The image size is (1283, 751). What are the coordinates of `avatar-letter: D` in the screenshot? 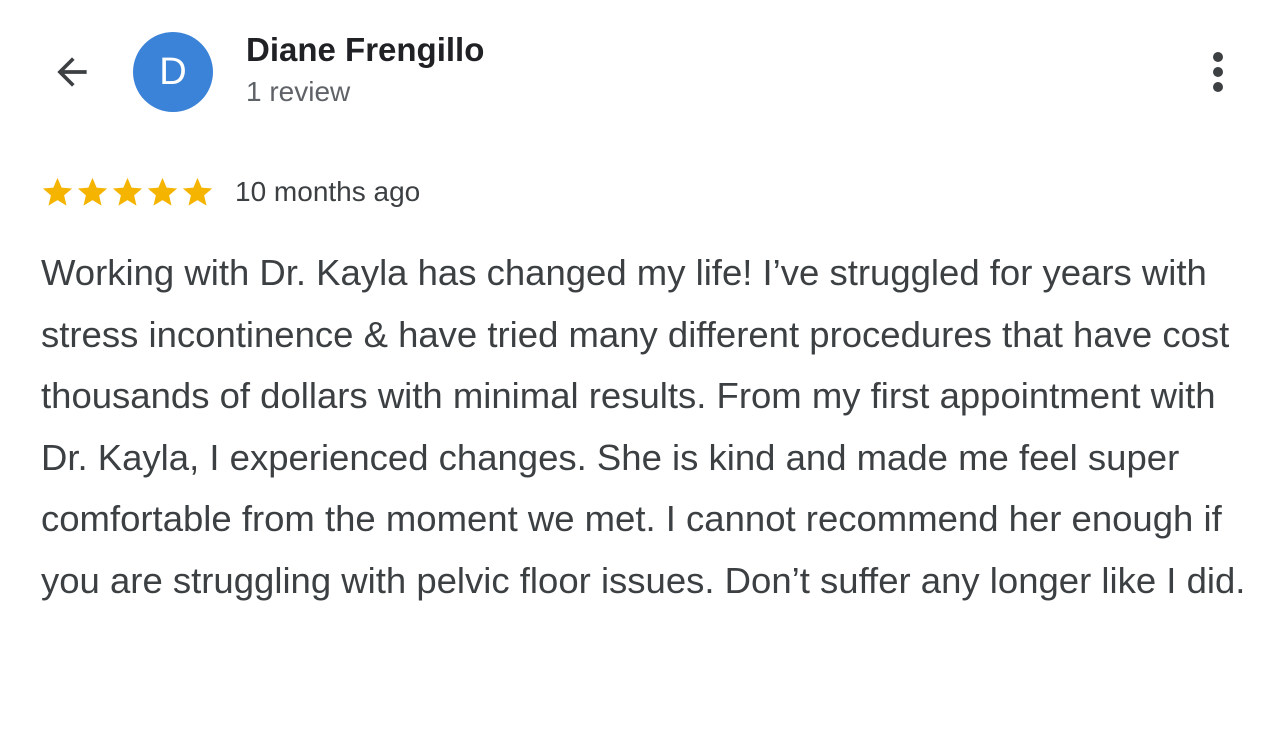 It's located at (173, 71).